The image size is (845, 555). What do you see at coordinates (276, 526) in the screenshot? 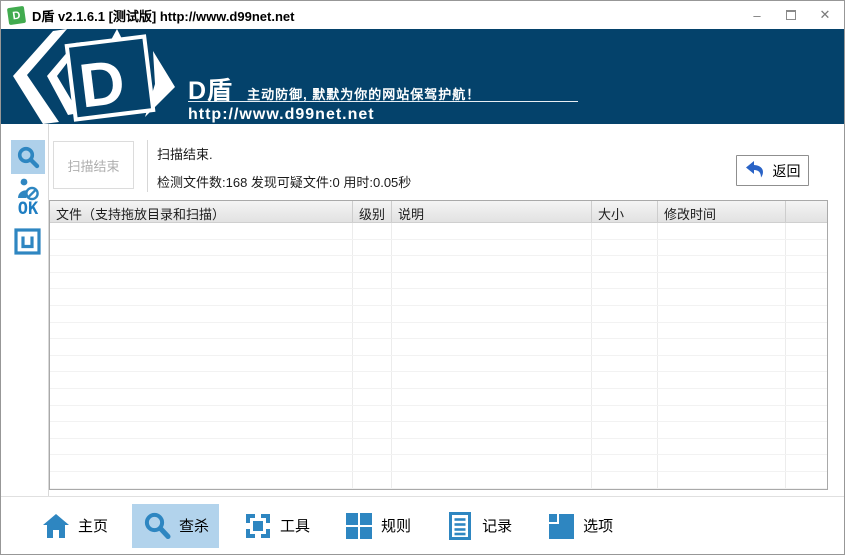
I see `toolbar-item-3: 工具` at bounding box center [276, 526].